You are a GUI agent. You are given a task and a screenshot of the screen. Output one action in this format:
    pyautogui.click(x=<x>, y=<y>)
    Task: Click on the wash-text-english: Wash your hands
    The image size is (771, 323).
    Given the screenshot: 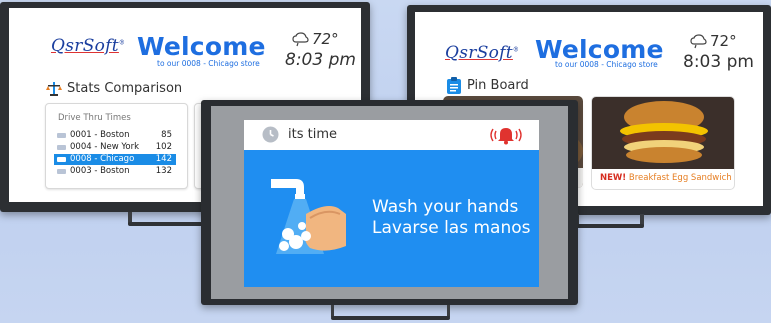 What is the action you would take?
    pyautogui.click(x=445, y=207)
    